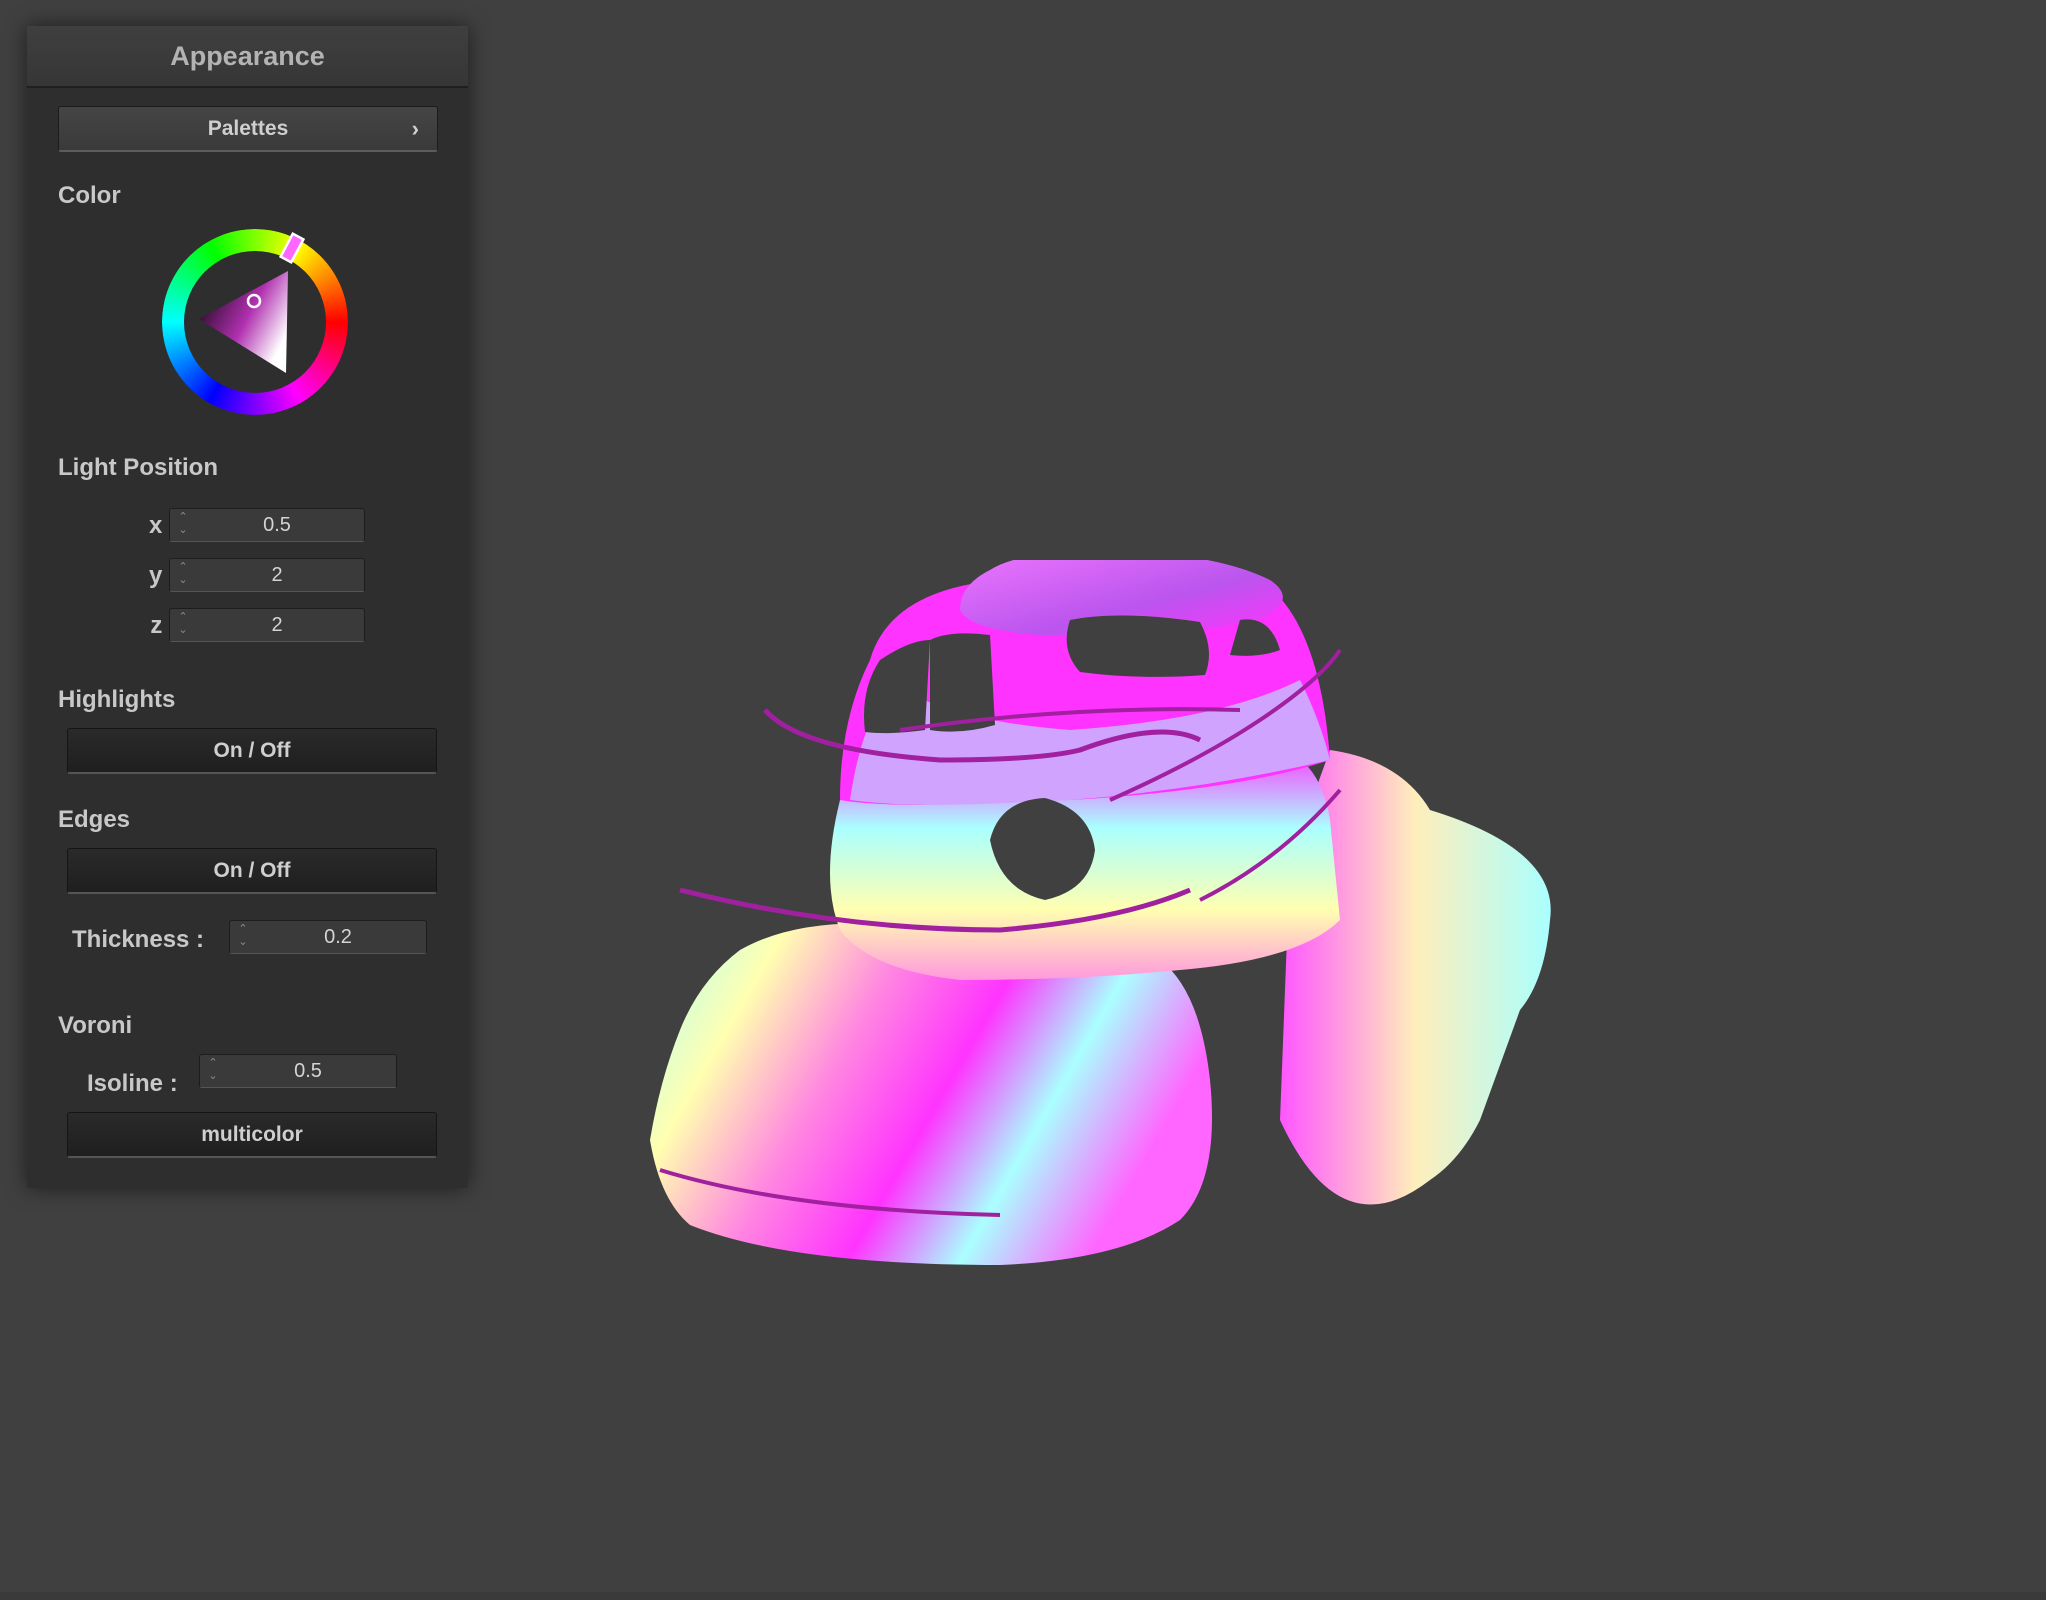 This screenshot has height=1600, width=2046. What do you see at coordinates (277, 575) in the screenshot?
I see `light-y-value: 2` at bounding box center [277, 575].